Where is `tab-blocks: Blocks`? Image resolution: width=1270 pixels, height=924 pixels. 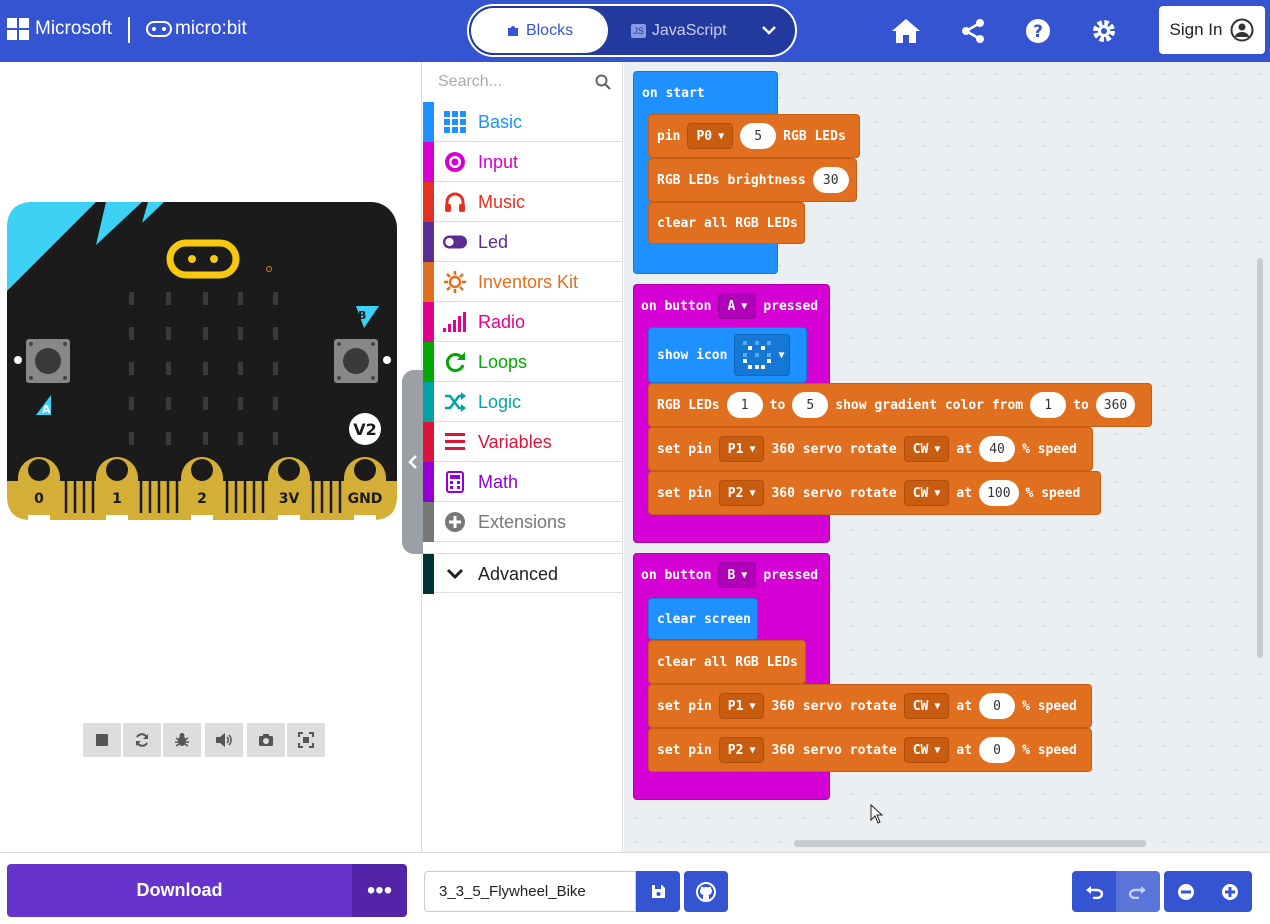
tab-blocks: Blocks is located at coordinates (539, 30).